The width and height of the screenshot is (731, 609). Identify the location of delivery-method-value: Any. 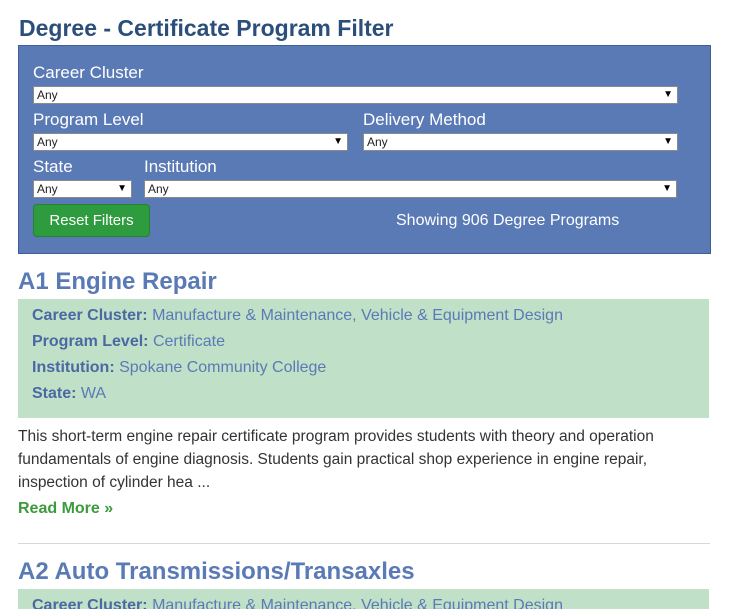
(377, 142).